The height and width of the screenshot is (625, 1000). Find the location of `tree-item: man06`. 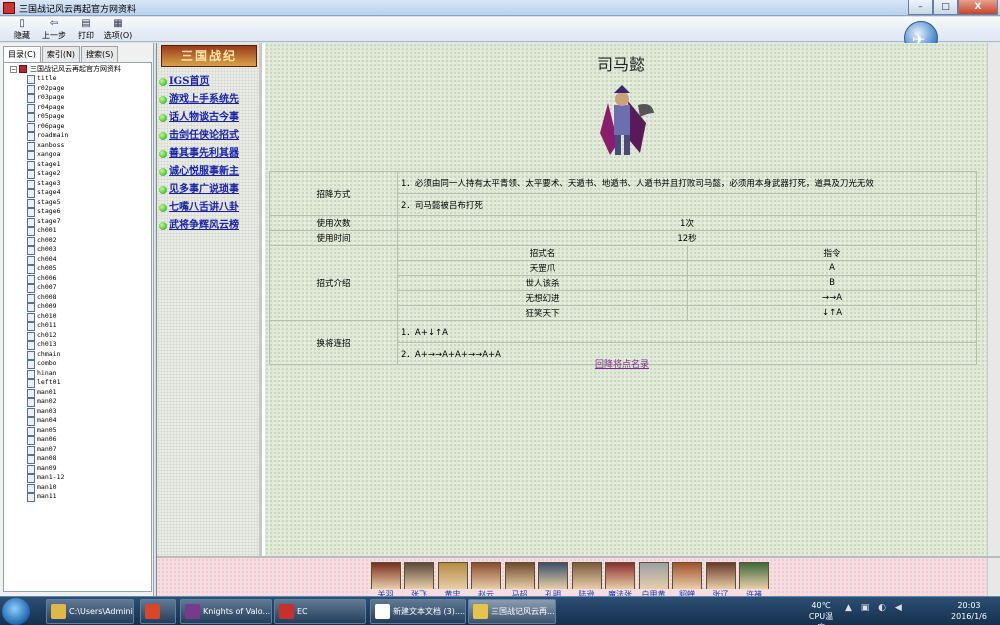

tree-item: man06 is located at coordinates (77, 440).